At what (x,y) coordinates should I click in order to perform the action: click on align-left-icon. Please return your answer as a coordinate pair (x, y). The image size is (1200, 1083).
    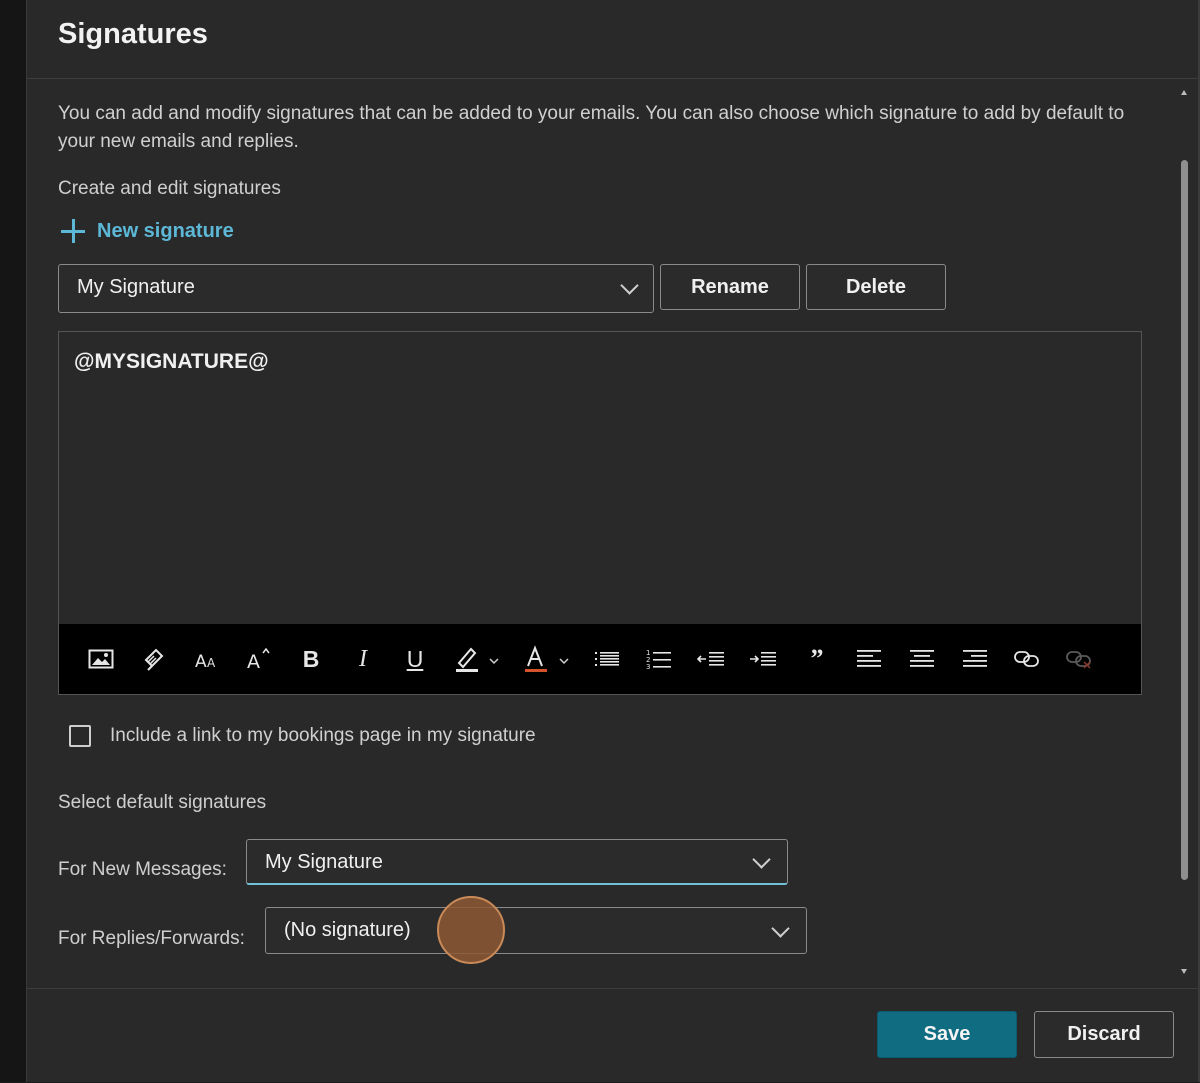
    Looking at the image, I should click on (869, 659).